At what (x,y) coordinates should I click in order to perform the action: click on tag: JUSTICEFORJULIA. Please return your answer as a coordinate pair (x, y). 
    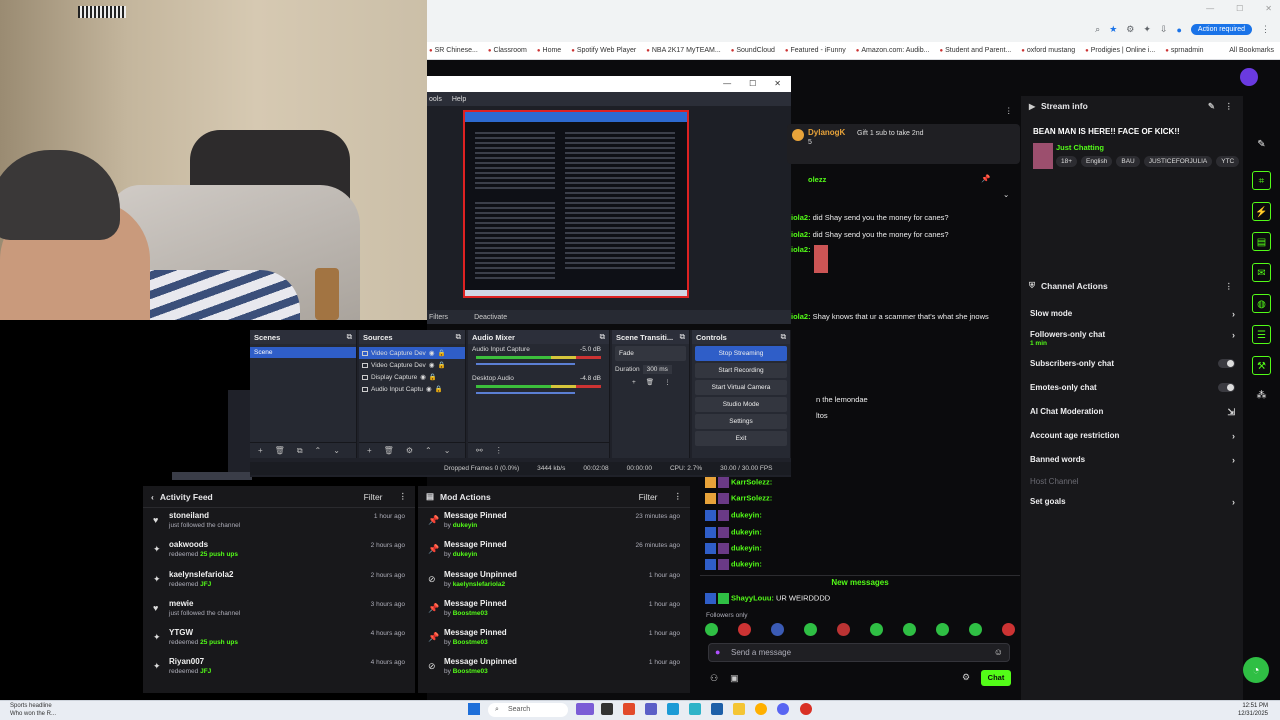
    Looking at the image, I should click on (1178, 161).